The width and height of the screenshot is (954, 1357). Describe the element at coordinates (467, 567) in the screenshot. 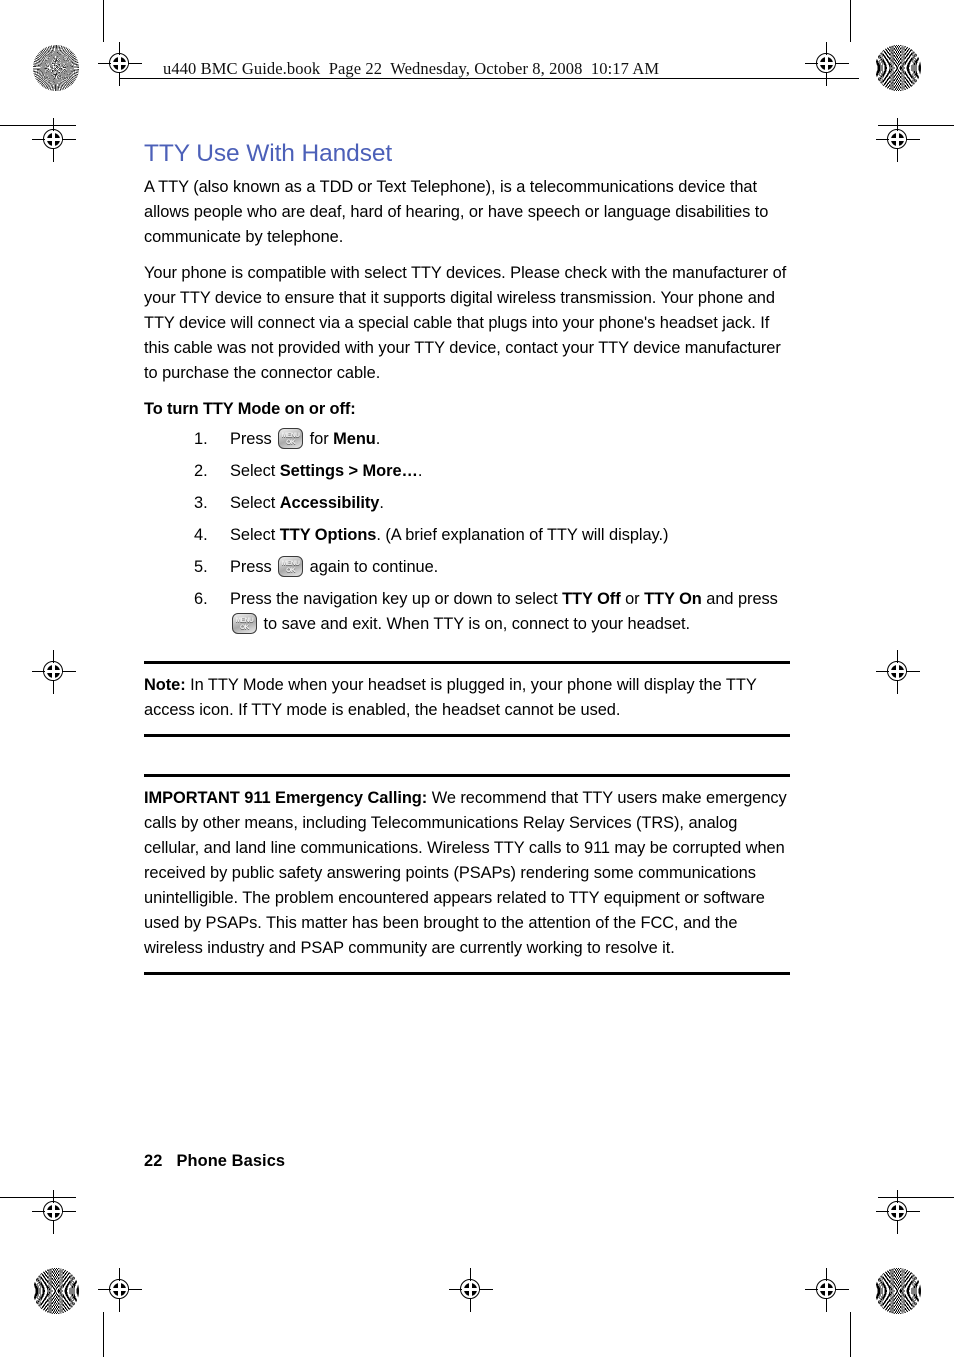

I see `list-item: 5. Press MENU OK again to continue.` at that location.